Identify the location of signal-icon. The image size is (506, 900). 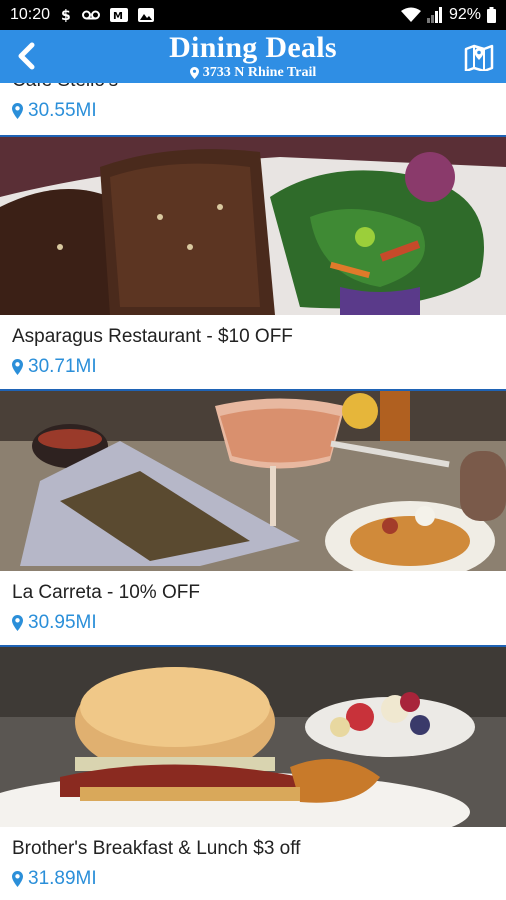
(434, 15).